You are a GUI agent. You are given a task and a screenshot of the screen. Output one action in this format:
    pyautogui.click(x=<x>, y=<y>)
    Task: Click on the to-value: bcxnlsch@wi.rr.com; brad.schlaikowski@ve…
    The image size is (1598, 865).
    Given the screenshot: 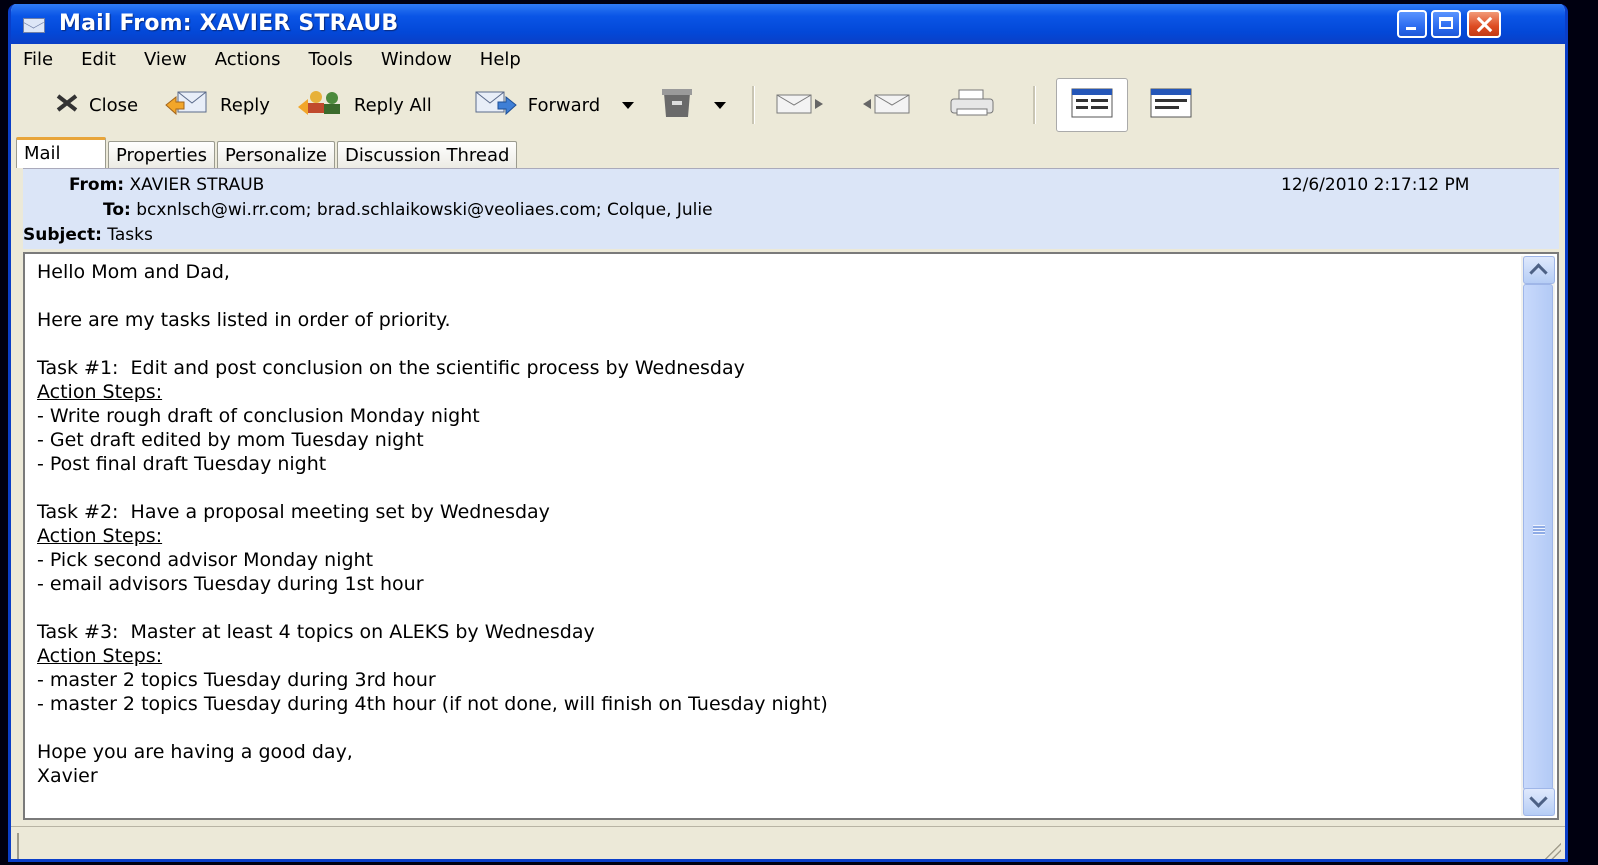 What is the action you would take?
    pyautogui.click(x=424, y=210)
    